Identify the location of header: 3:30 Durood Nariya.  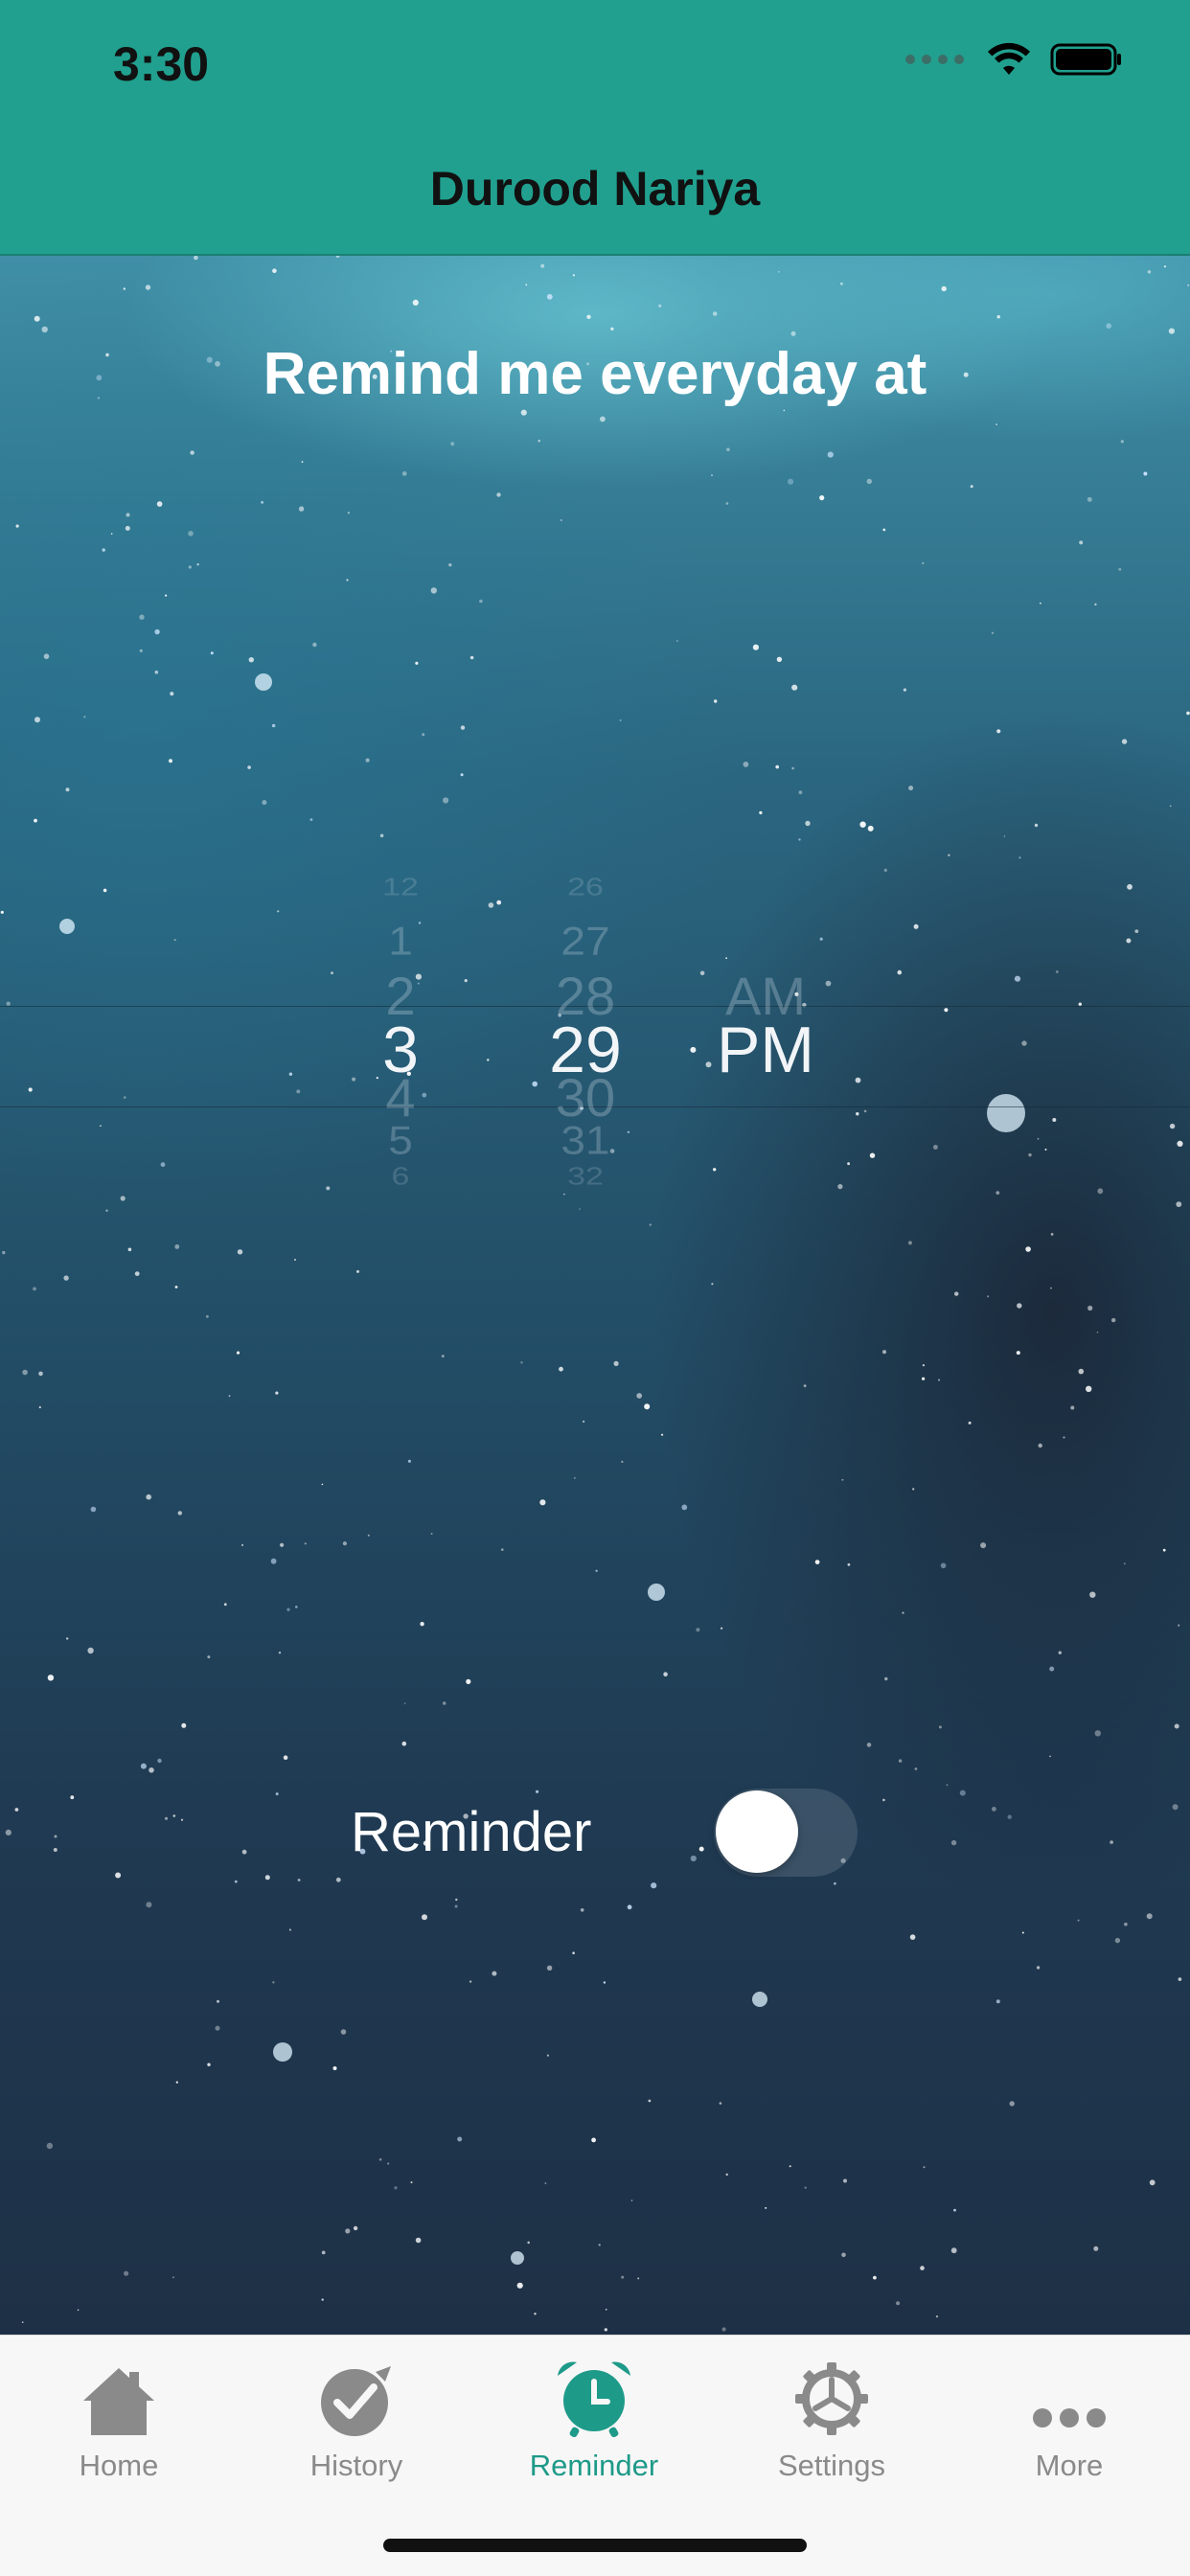
(595, 128).